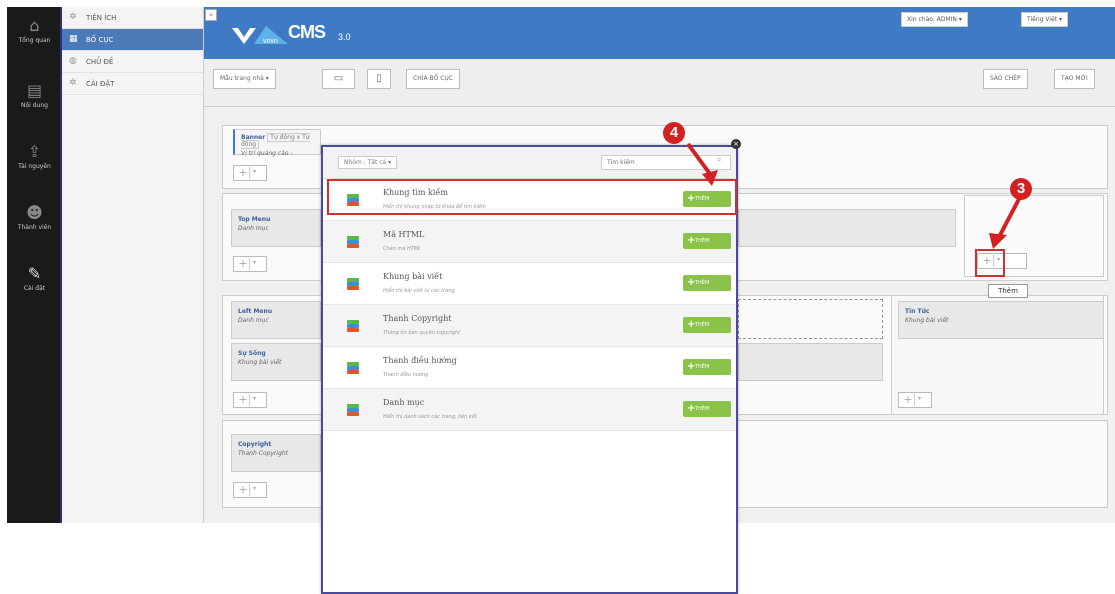 The image size is (1115, 594). What do you see at coordinates (260, 362) in the screenshot?
I see `su-song-subtitle: Khung bài viết` at bounding box center [260, 362].